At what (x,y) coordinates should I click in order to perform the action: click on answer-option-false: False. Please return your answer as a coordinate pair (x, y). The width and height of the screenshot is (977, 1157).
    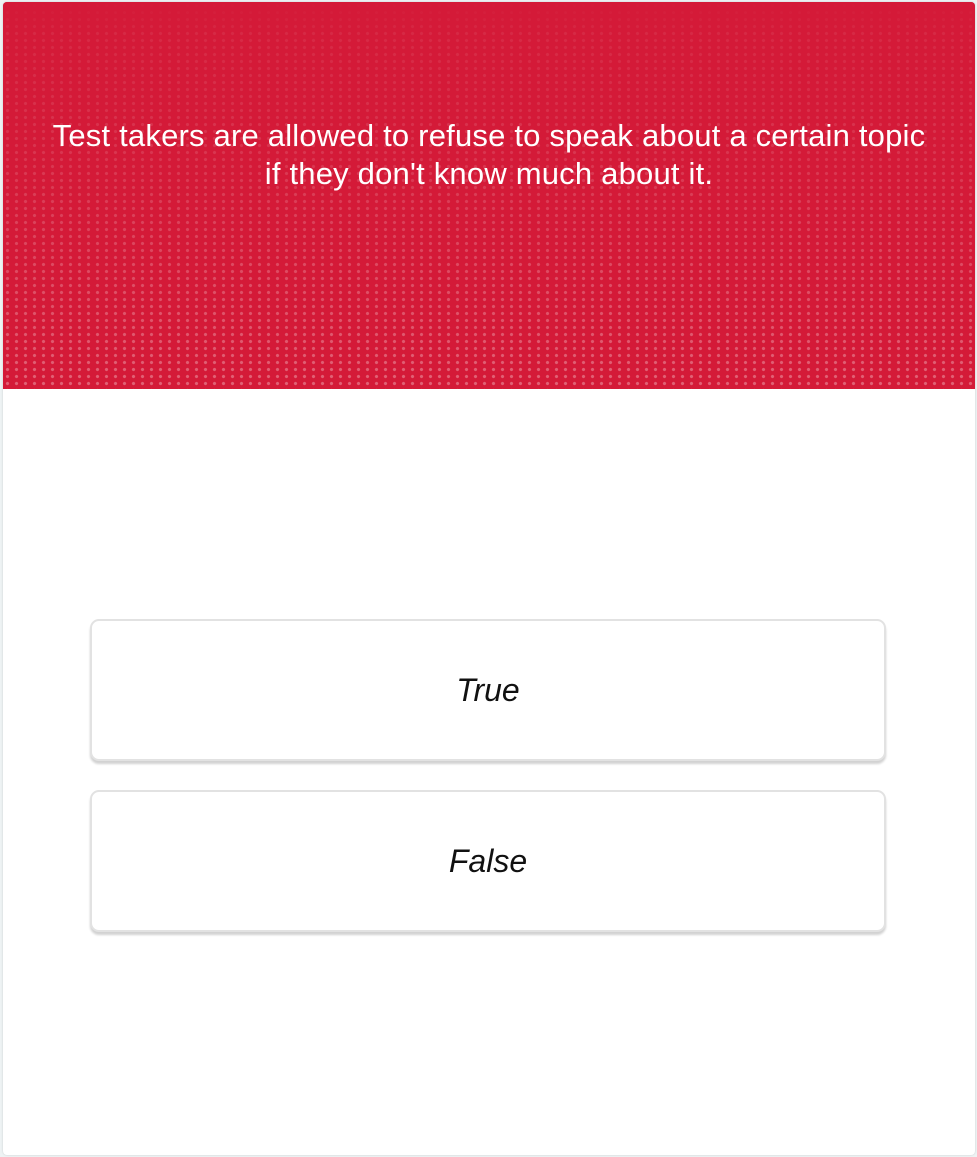
    Looking at the image, I should click on (488, 861).